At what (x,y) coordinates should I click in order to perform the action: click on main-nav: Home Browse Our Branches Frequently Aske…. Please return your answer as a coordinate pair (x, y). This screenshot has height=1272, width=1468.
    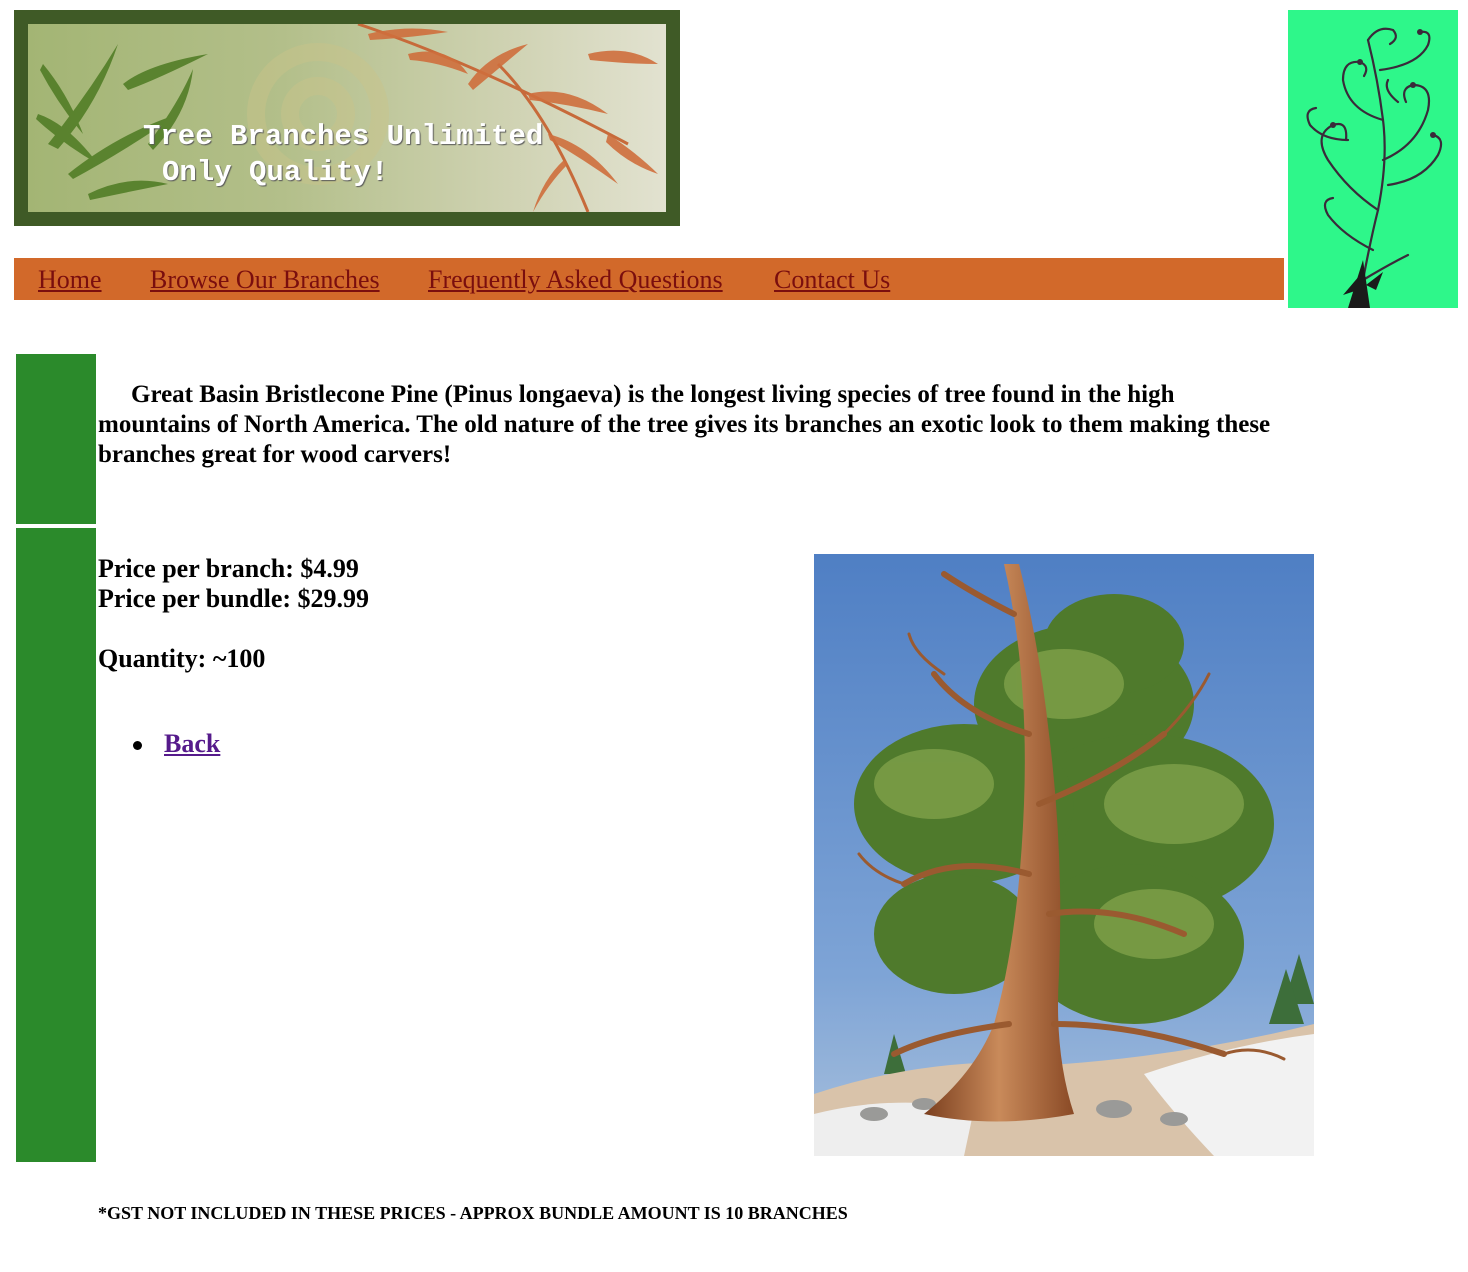
    Looking at the image, I should click on (649, 279).